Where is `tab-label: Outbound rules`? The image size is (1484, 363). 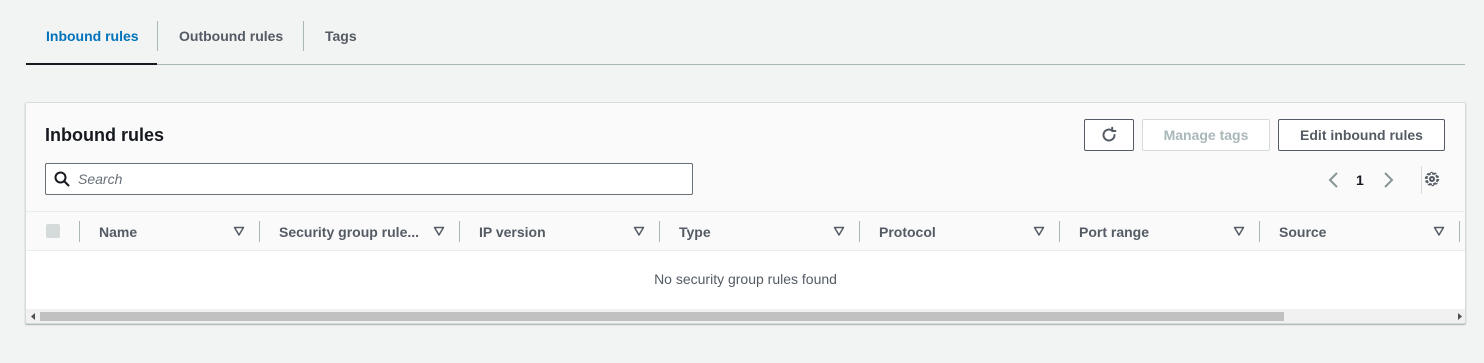 tab-label: Outbound rules is located at coordinates (231, 36).